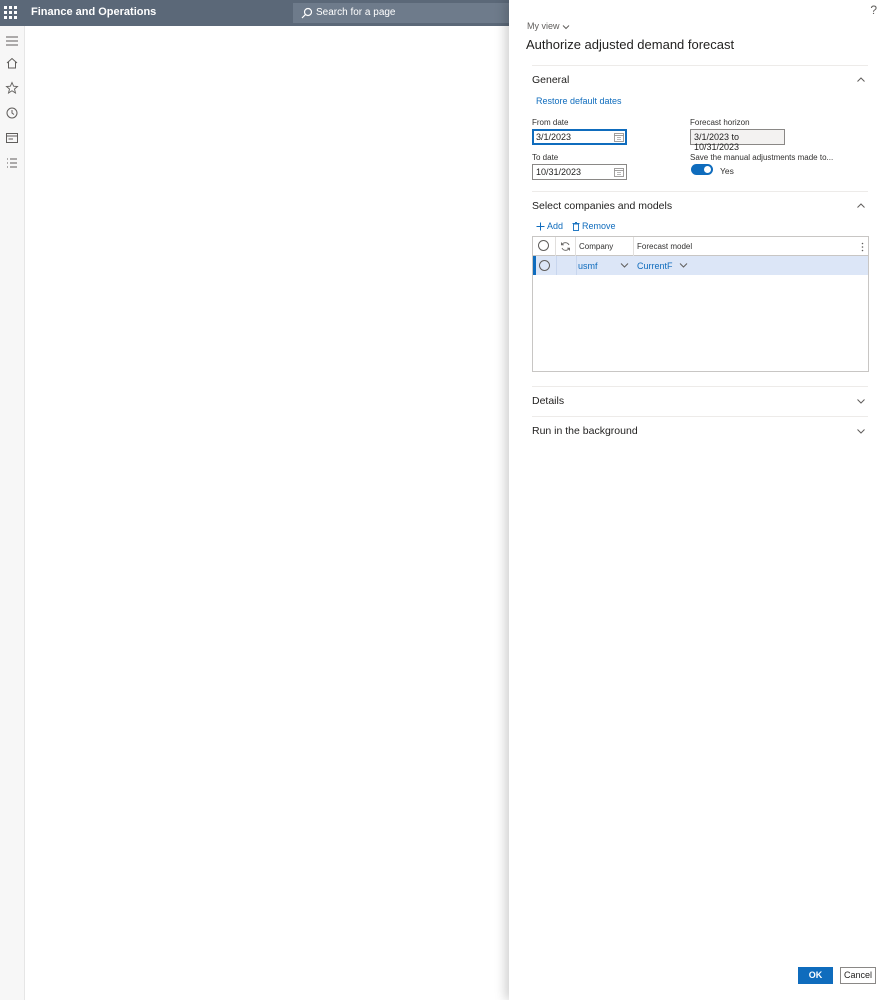  I want to click on section-companies-header: Select companies and models, so click(700, 204).